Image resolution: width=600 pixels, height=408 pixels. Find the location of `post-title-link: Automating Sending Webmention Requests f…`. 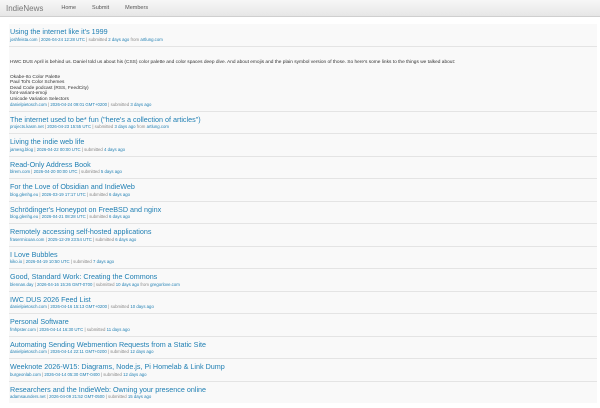

post-title-link: Automating Sending Webmention Requests f… is located at coordinates (303, 345).